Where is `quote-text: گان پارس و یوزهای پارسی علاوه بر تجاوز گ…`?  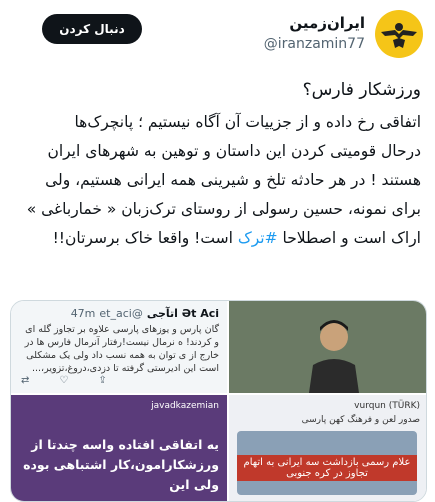
quote-text: گان پارس و یوزهای پارسی علاوه بر تجاوز گ… is located at coordinates (121, 349).